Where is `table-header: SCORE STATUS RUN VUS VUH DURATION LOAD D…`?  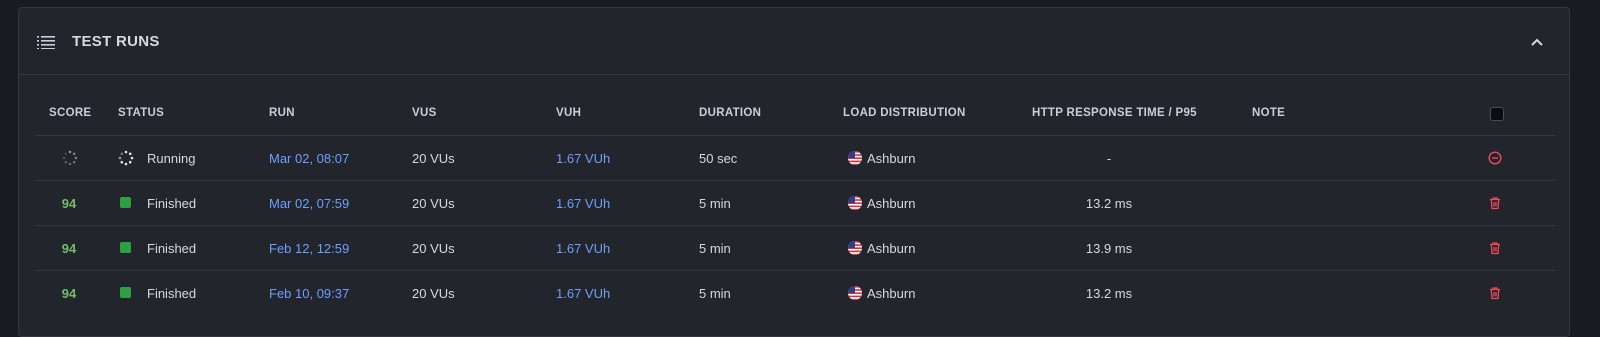
table-header: SCORE STATUS RUN VUS VUH DURATION LOAD D… is located at coordinates (795, 114).